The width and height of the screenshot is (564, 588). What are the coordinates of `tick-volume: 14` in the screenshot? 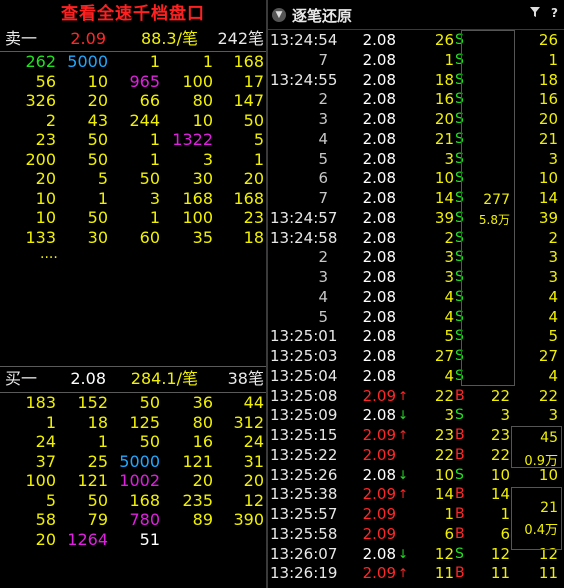 It's located at (444, 198).